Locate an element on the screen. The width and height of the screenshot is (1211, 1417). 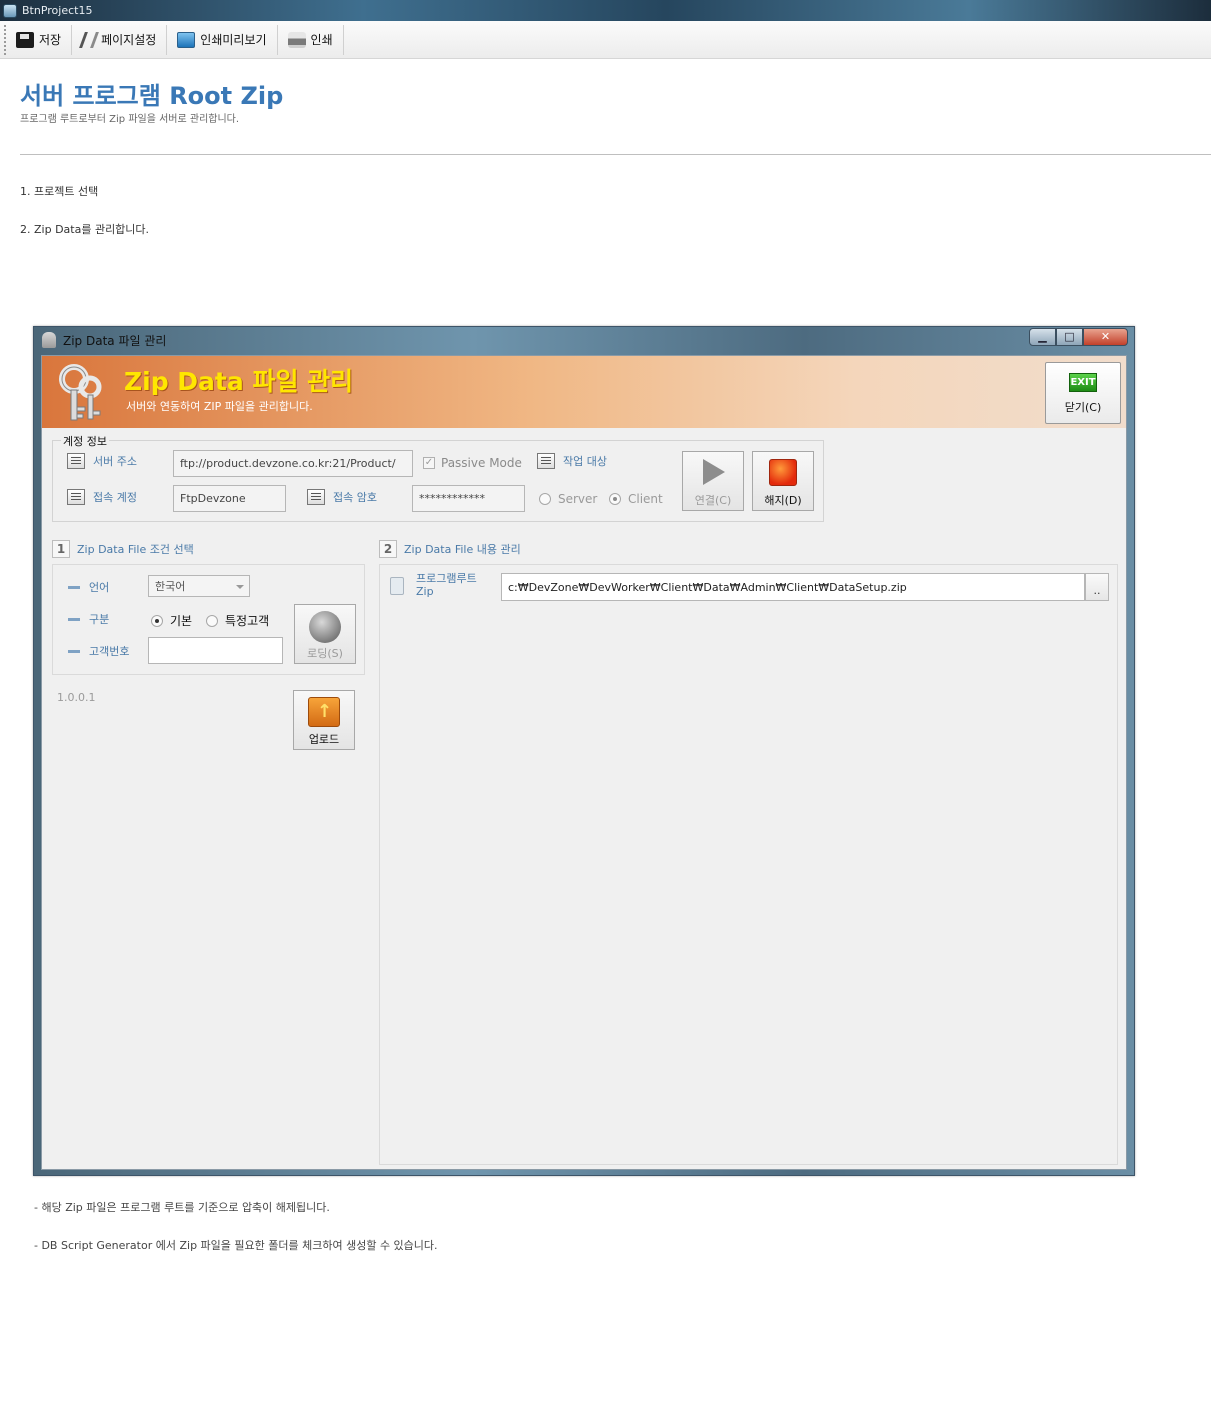
window-title: Zip Data 파일 관리 is located at coordinates (115, 340).